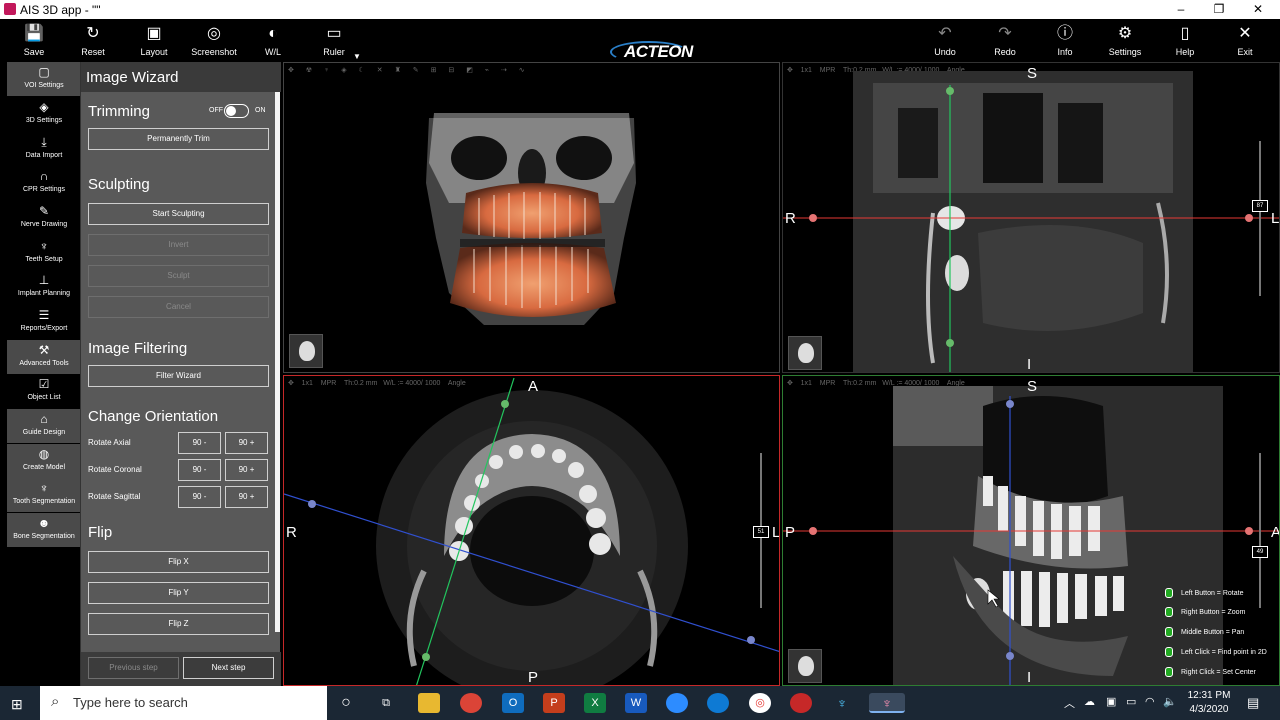 The height and width of the screenshot is (720, 1280). I want to click on excel-icon: X, so click(595, 703).